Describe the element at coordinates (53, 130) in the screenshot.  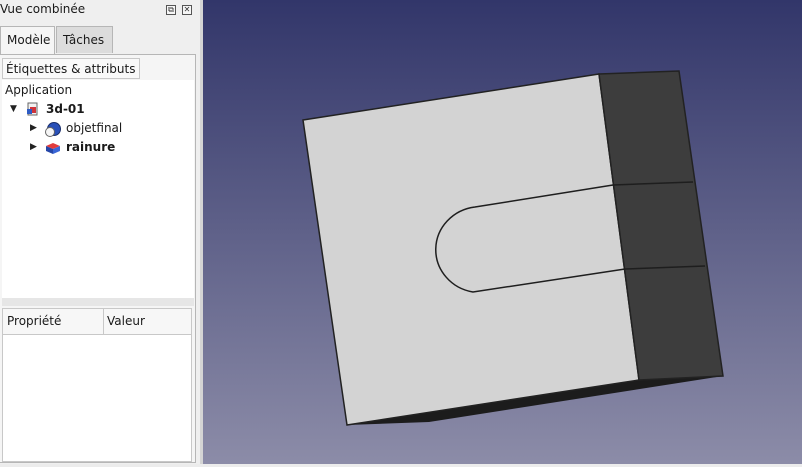
I see `boolean-cut-icon` at that location.